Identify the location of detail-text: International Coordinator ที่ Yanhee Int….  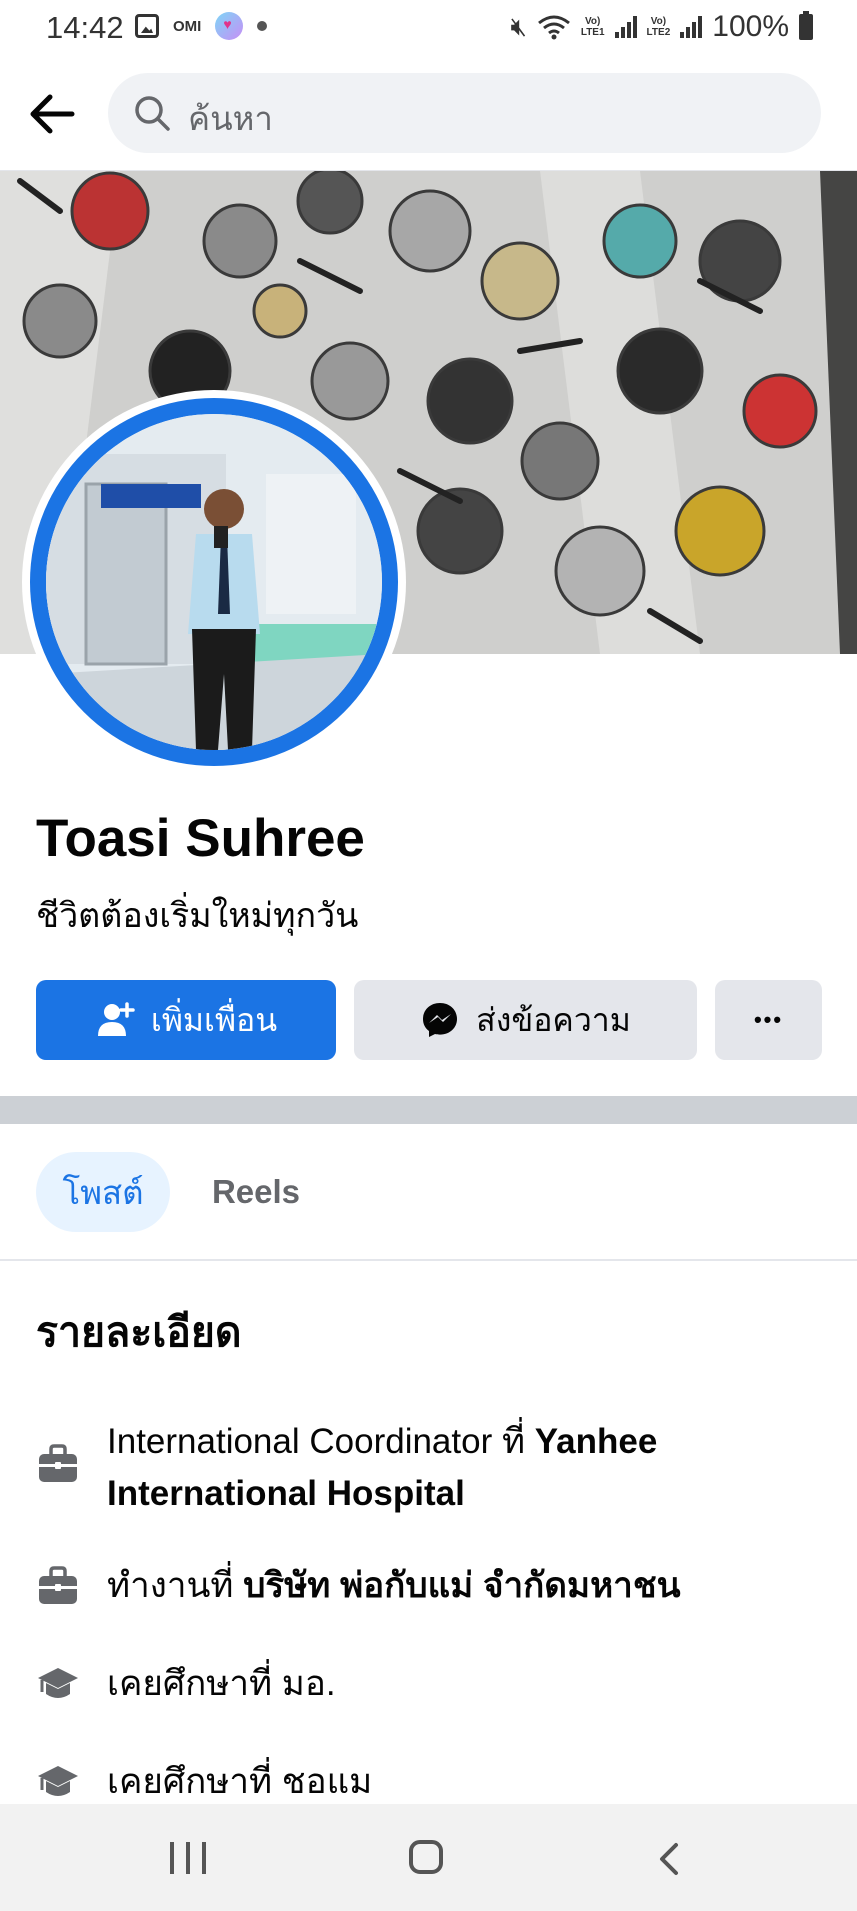
(467, 1468).